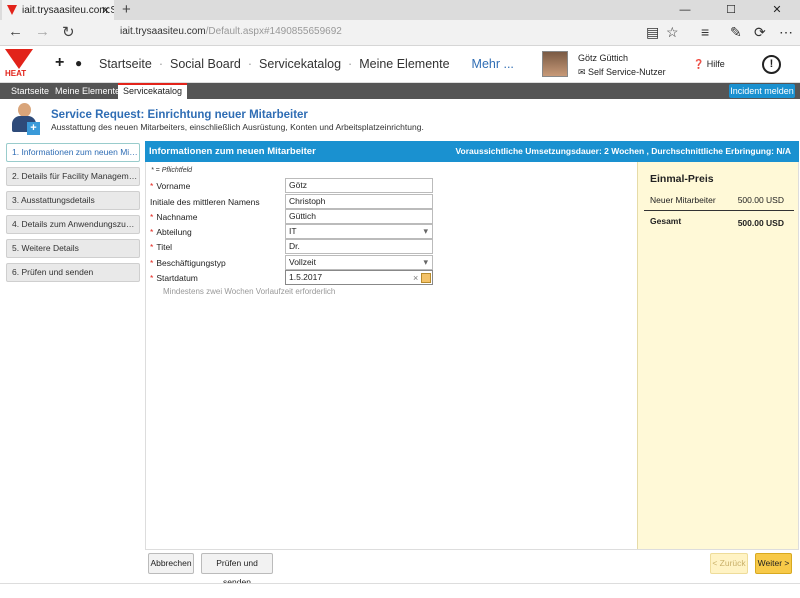  Describe the element at coordinates (555, 64) in the screenshot. I see `avatar` at that location.